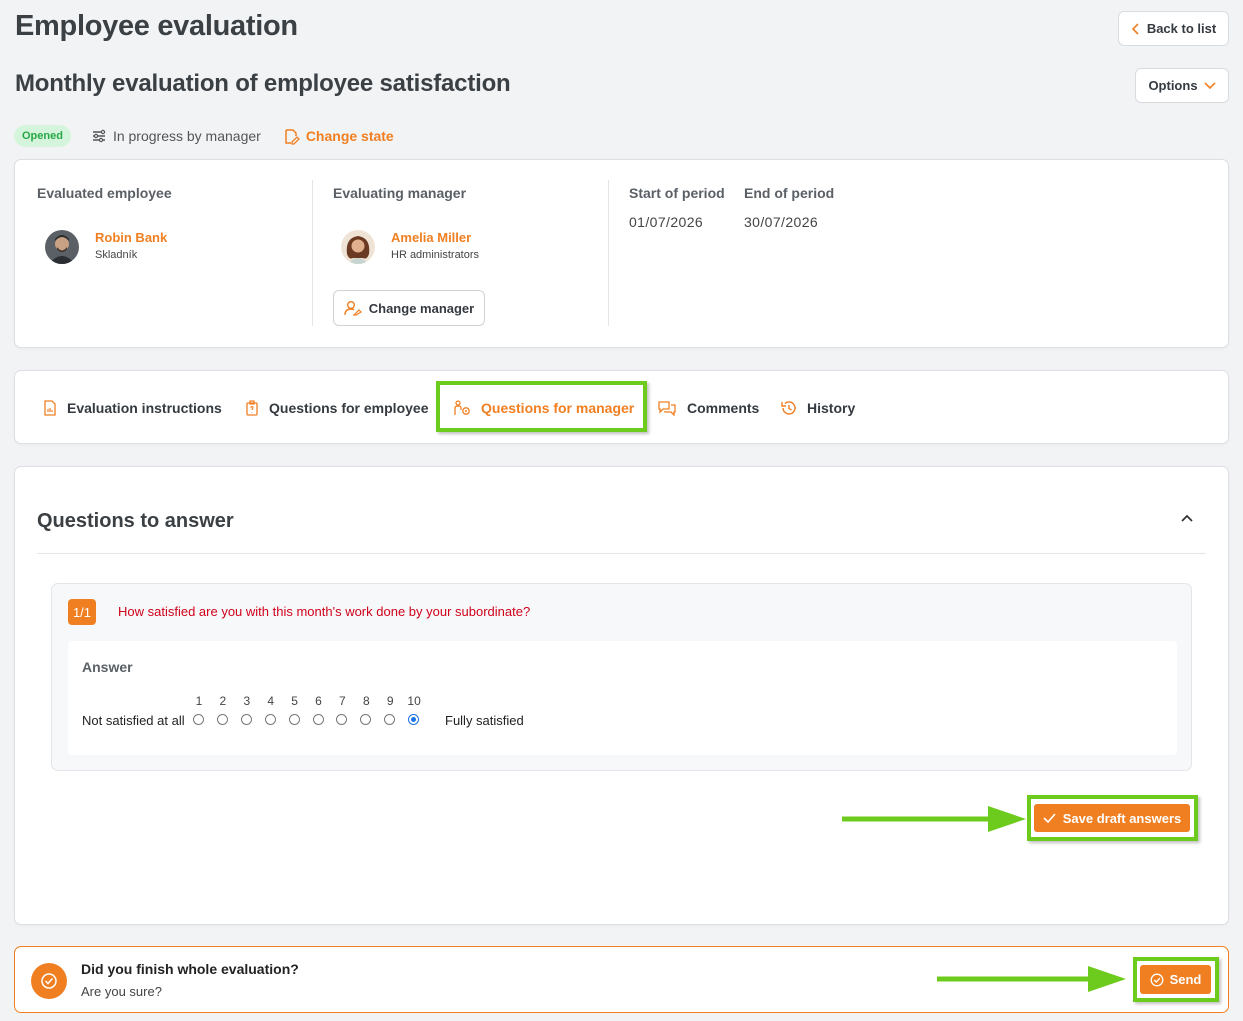  I want to click on change-manager-label: Change manager, so click(421, 308).